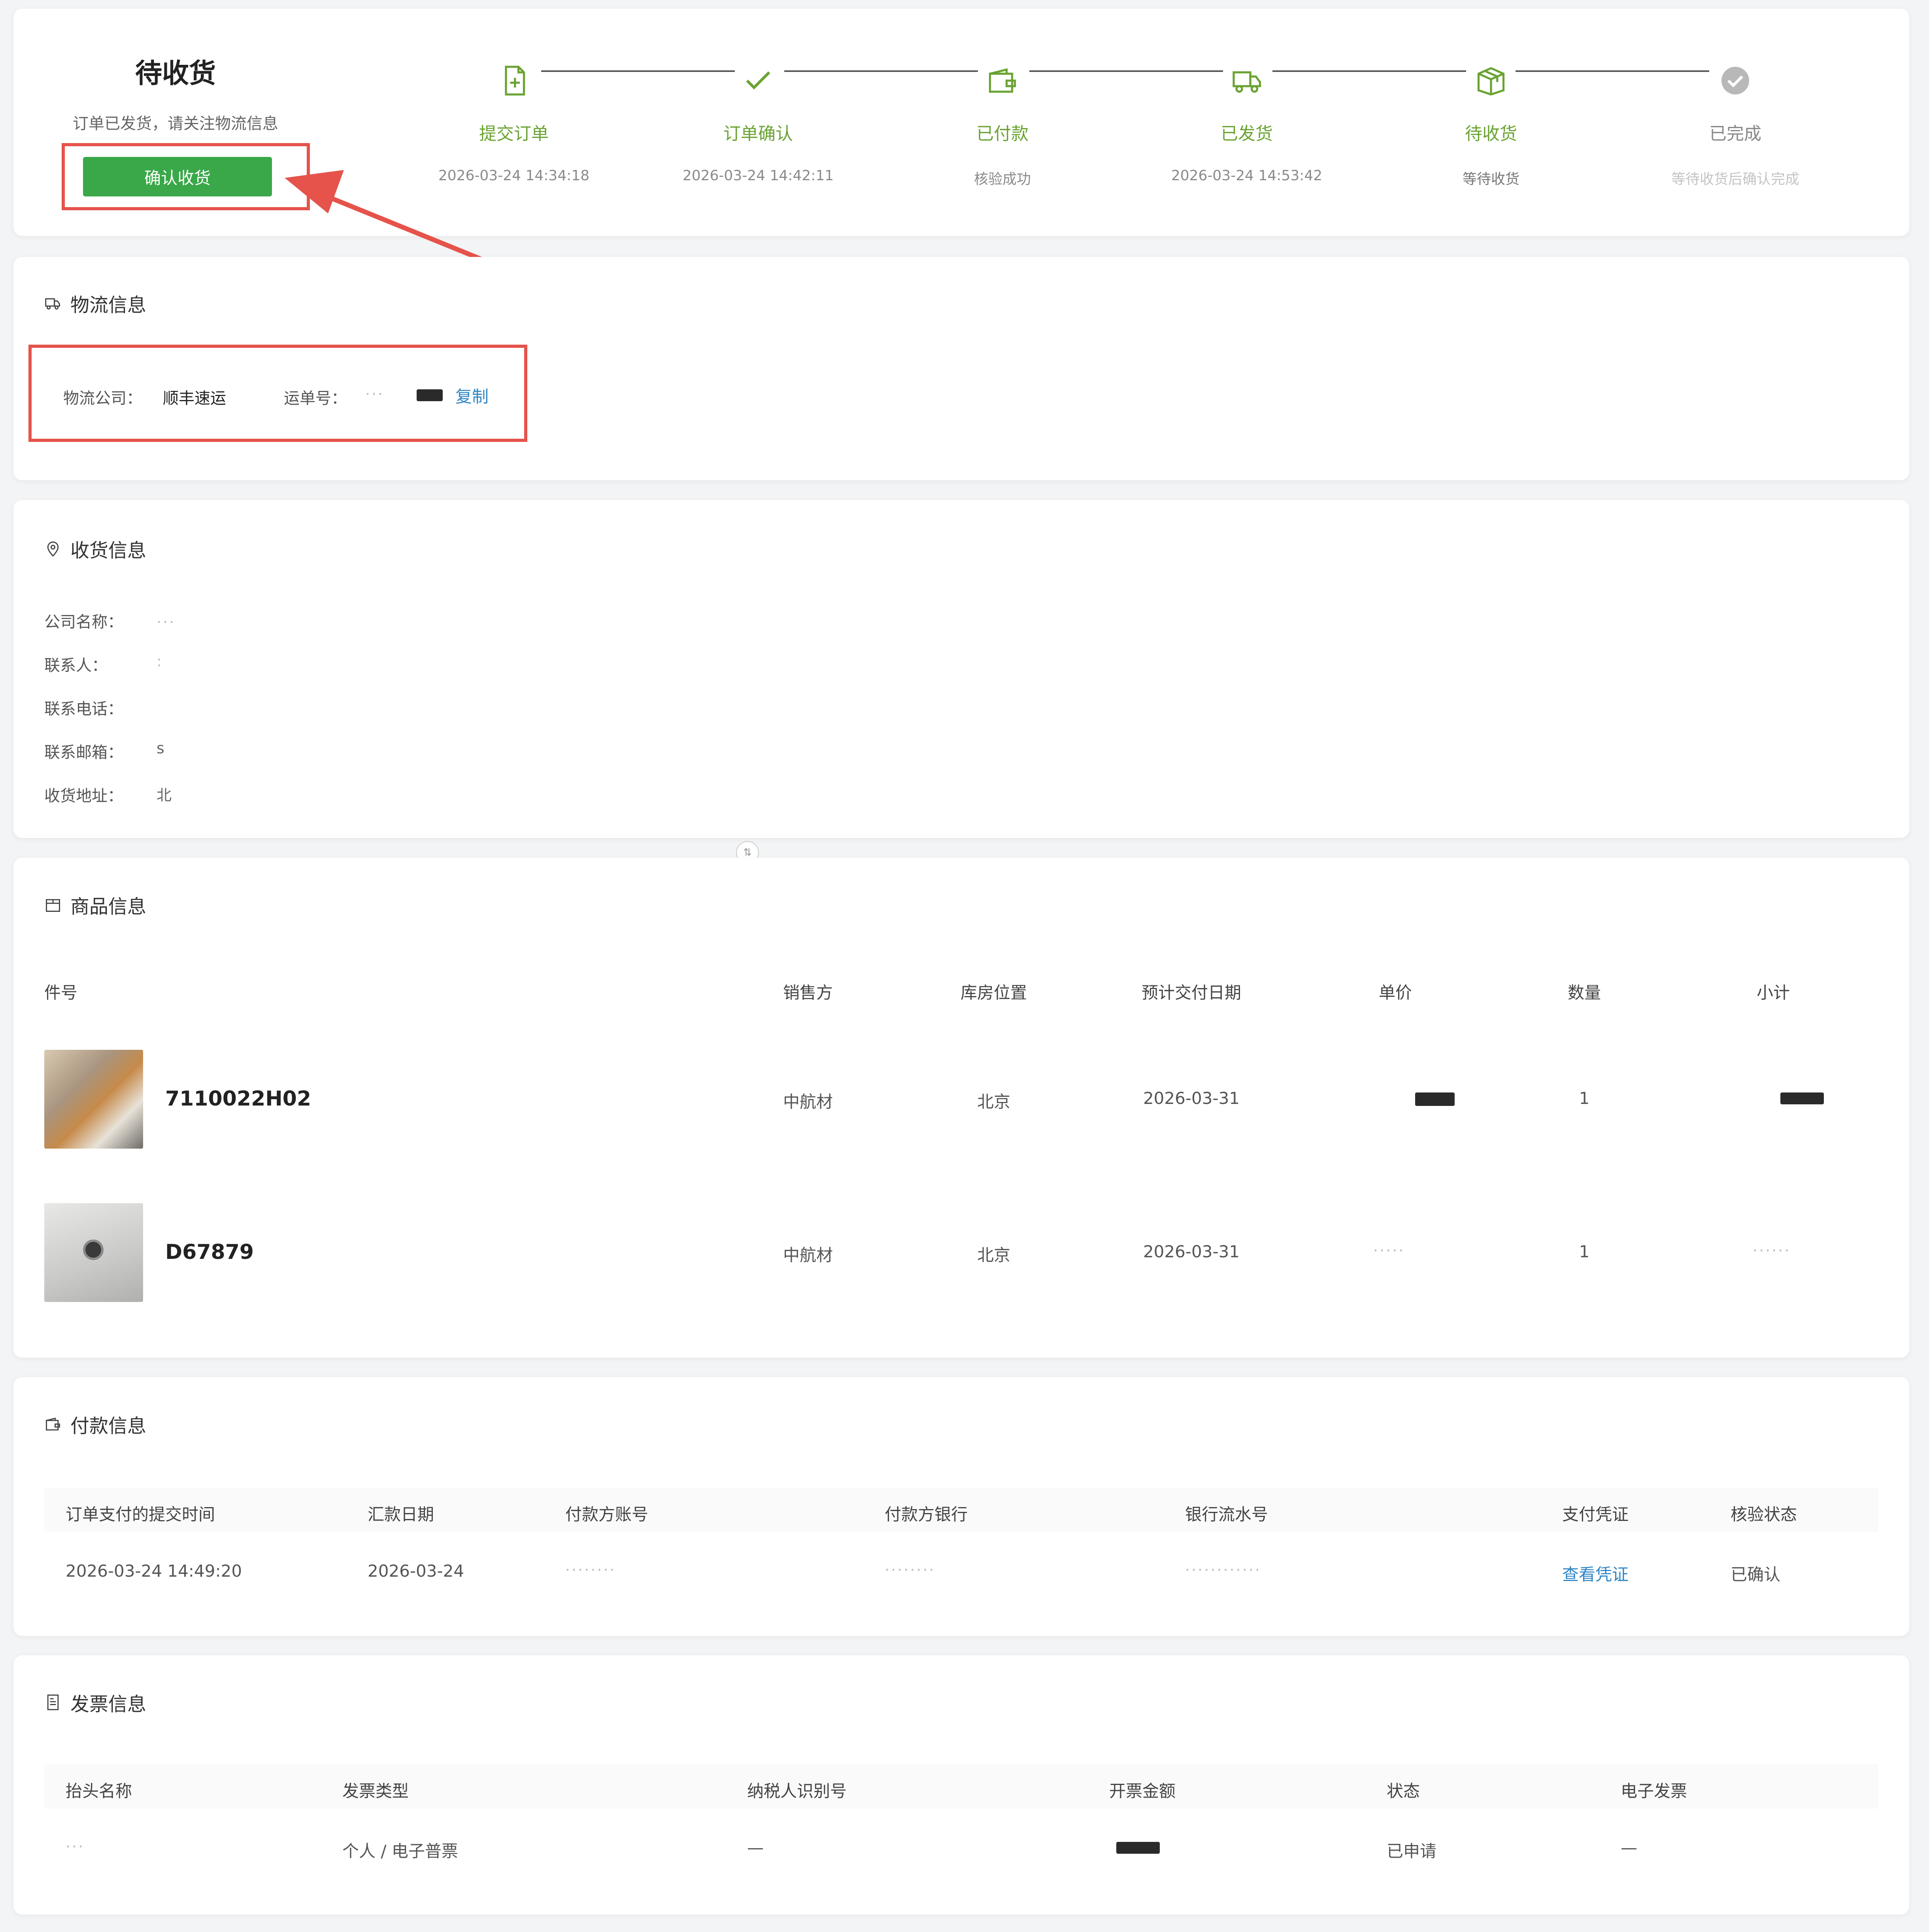  What do you see at coordinates (515, 81) in the screenshot?
I see `document-plus-icon` at bounding box center [515, 81].